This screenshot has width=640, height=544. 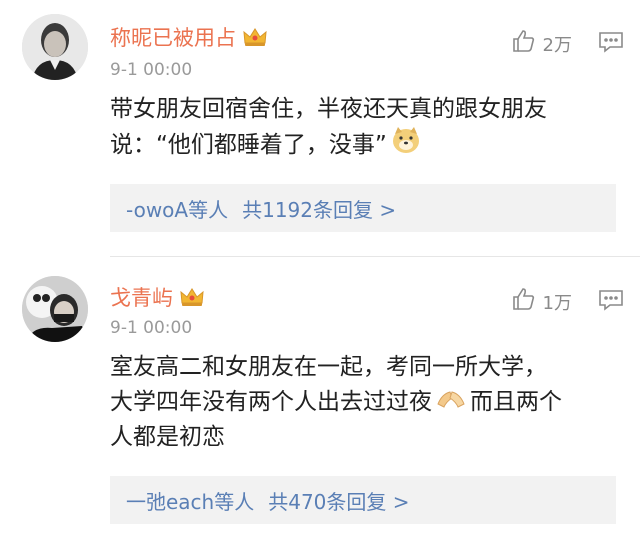 What do you see at coordinates (167, 437) in the screenshot?
I see `comment-text-line: 人都是初恋` at bounding box center [167, 437].